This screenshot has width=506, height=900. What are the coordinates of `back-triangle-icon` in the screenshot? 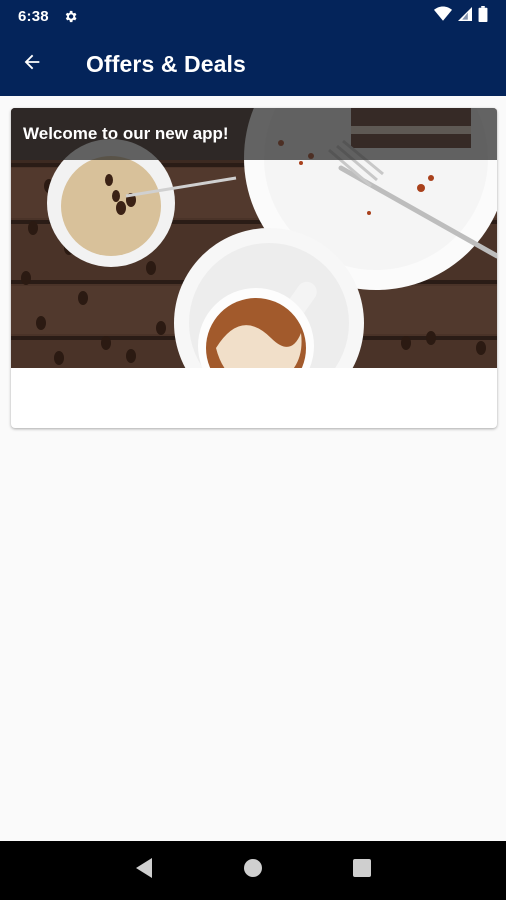 It's located at (144, 870).